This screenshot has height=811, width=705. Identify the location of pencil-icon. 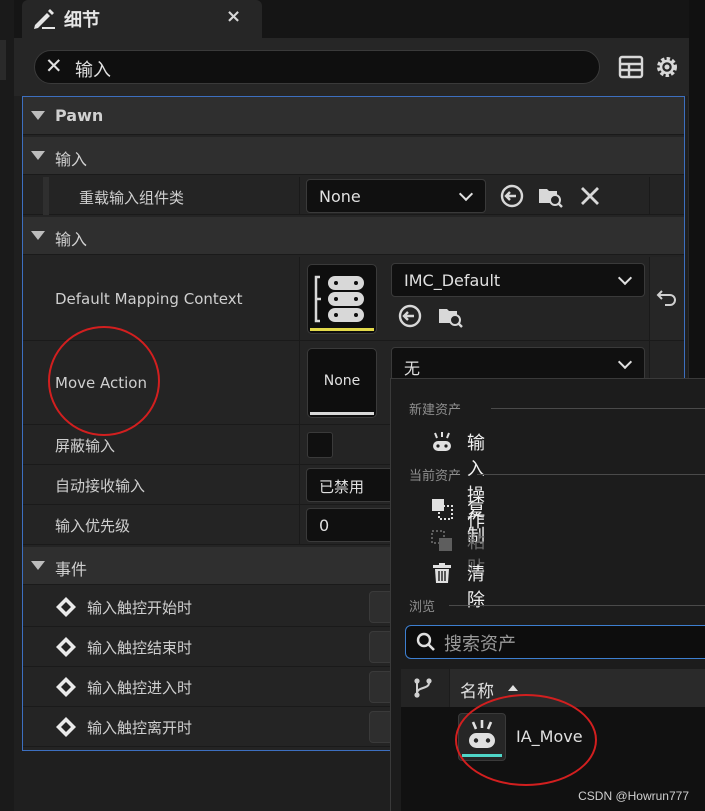
(44, 19).